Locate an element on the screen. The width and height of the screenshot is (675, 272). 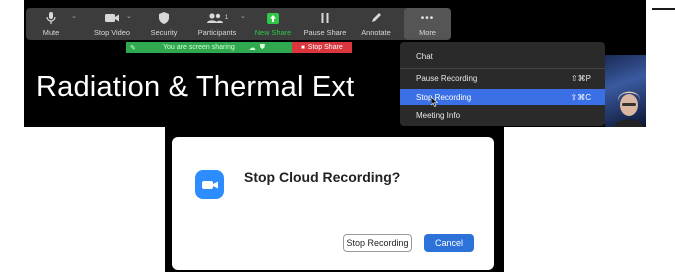
mute-label: Mute is located at coordinates (51, 32).